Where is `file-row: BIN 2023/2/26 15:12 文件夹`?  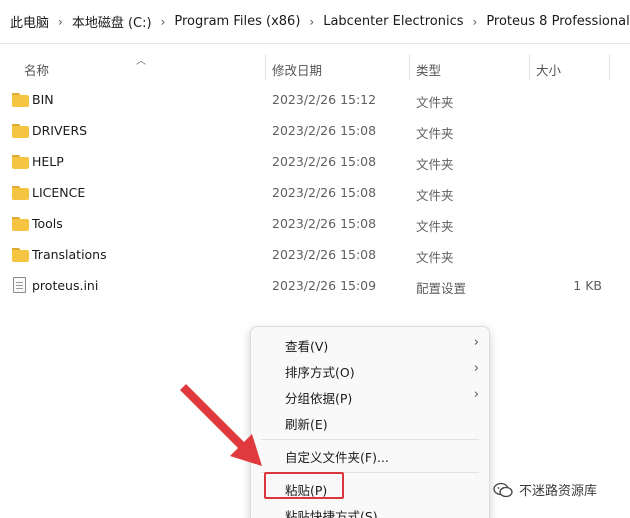 file-row: BIN 2023/2/26 15:12 文件夹 is located at coordinates (315, 100).